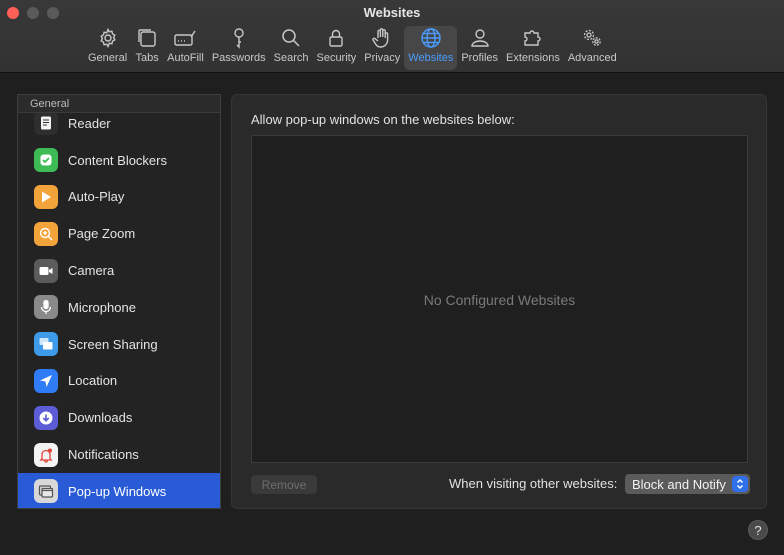  I want to click on play-icon, so click(46, 196).